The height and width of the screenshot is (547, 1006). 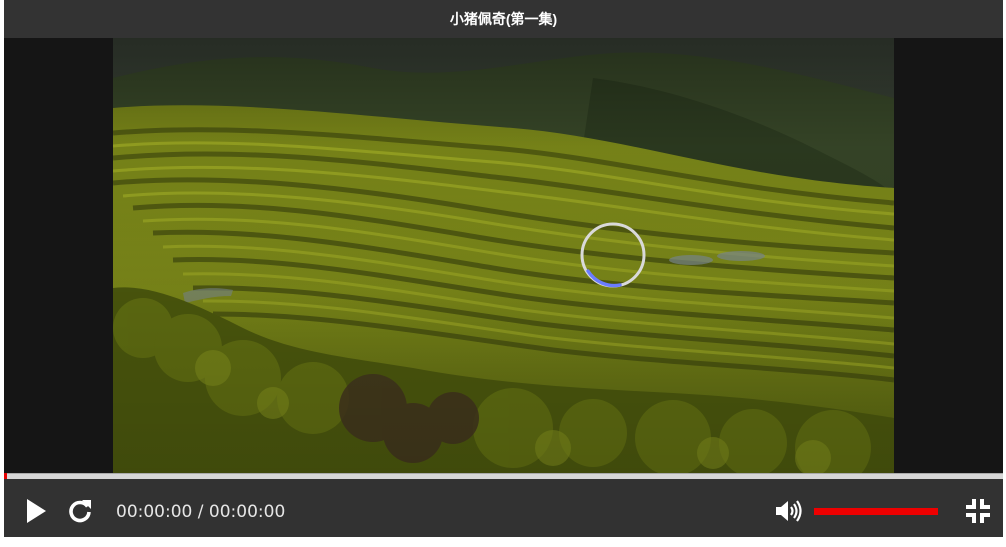 I want to click on control-bar: 00:00:00 / 00:00:00, so click(x=503, y=508).